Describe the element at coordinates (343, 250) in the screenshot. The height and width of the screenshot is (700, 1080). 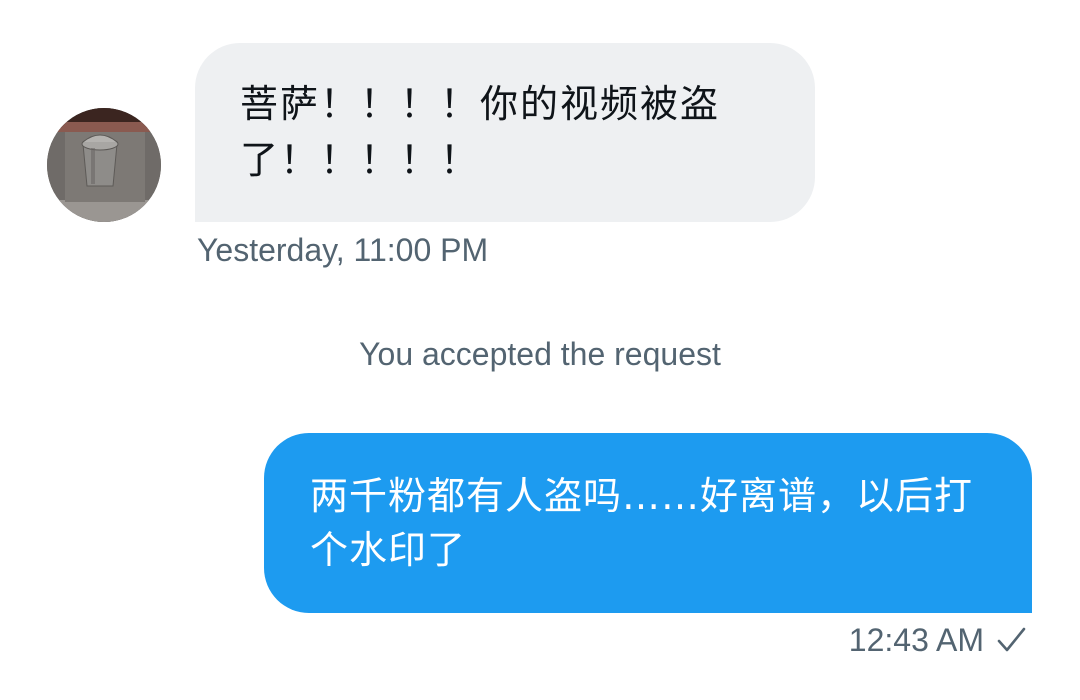
I see `incoming-message-timestamp: Yesterday, 11:00 PM` at that location.